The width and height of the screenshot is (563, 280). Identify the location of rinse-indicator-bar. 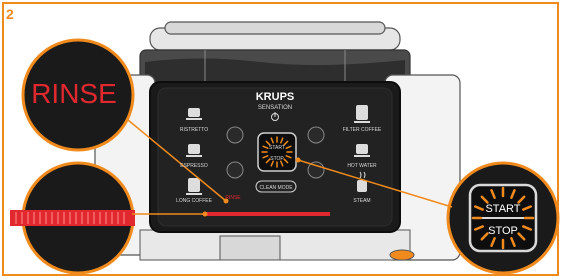
(267, 214).